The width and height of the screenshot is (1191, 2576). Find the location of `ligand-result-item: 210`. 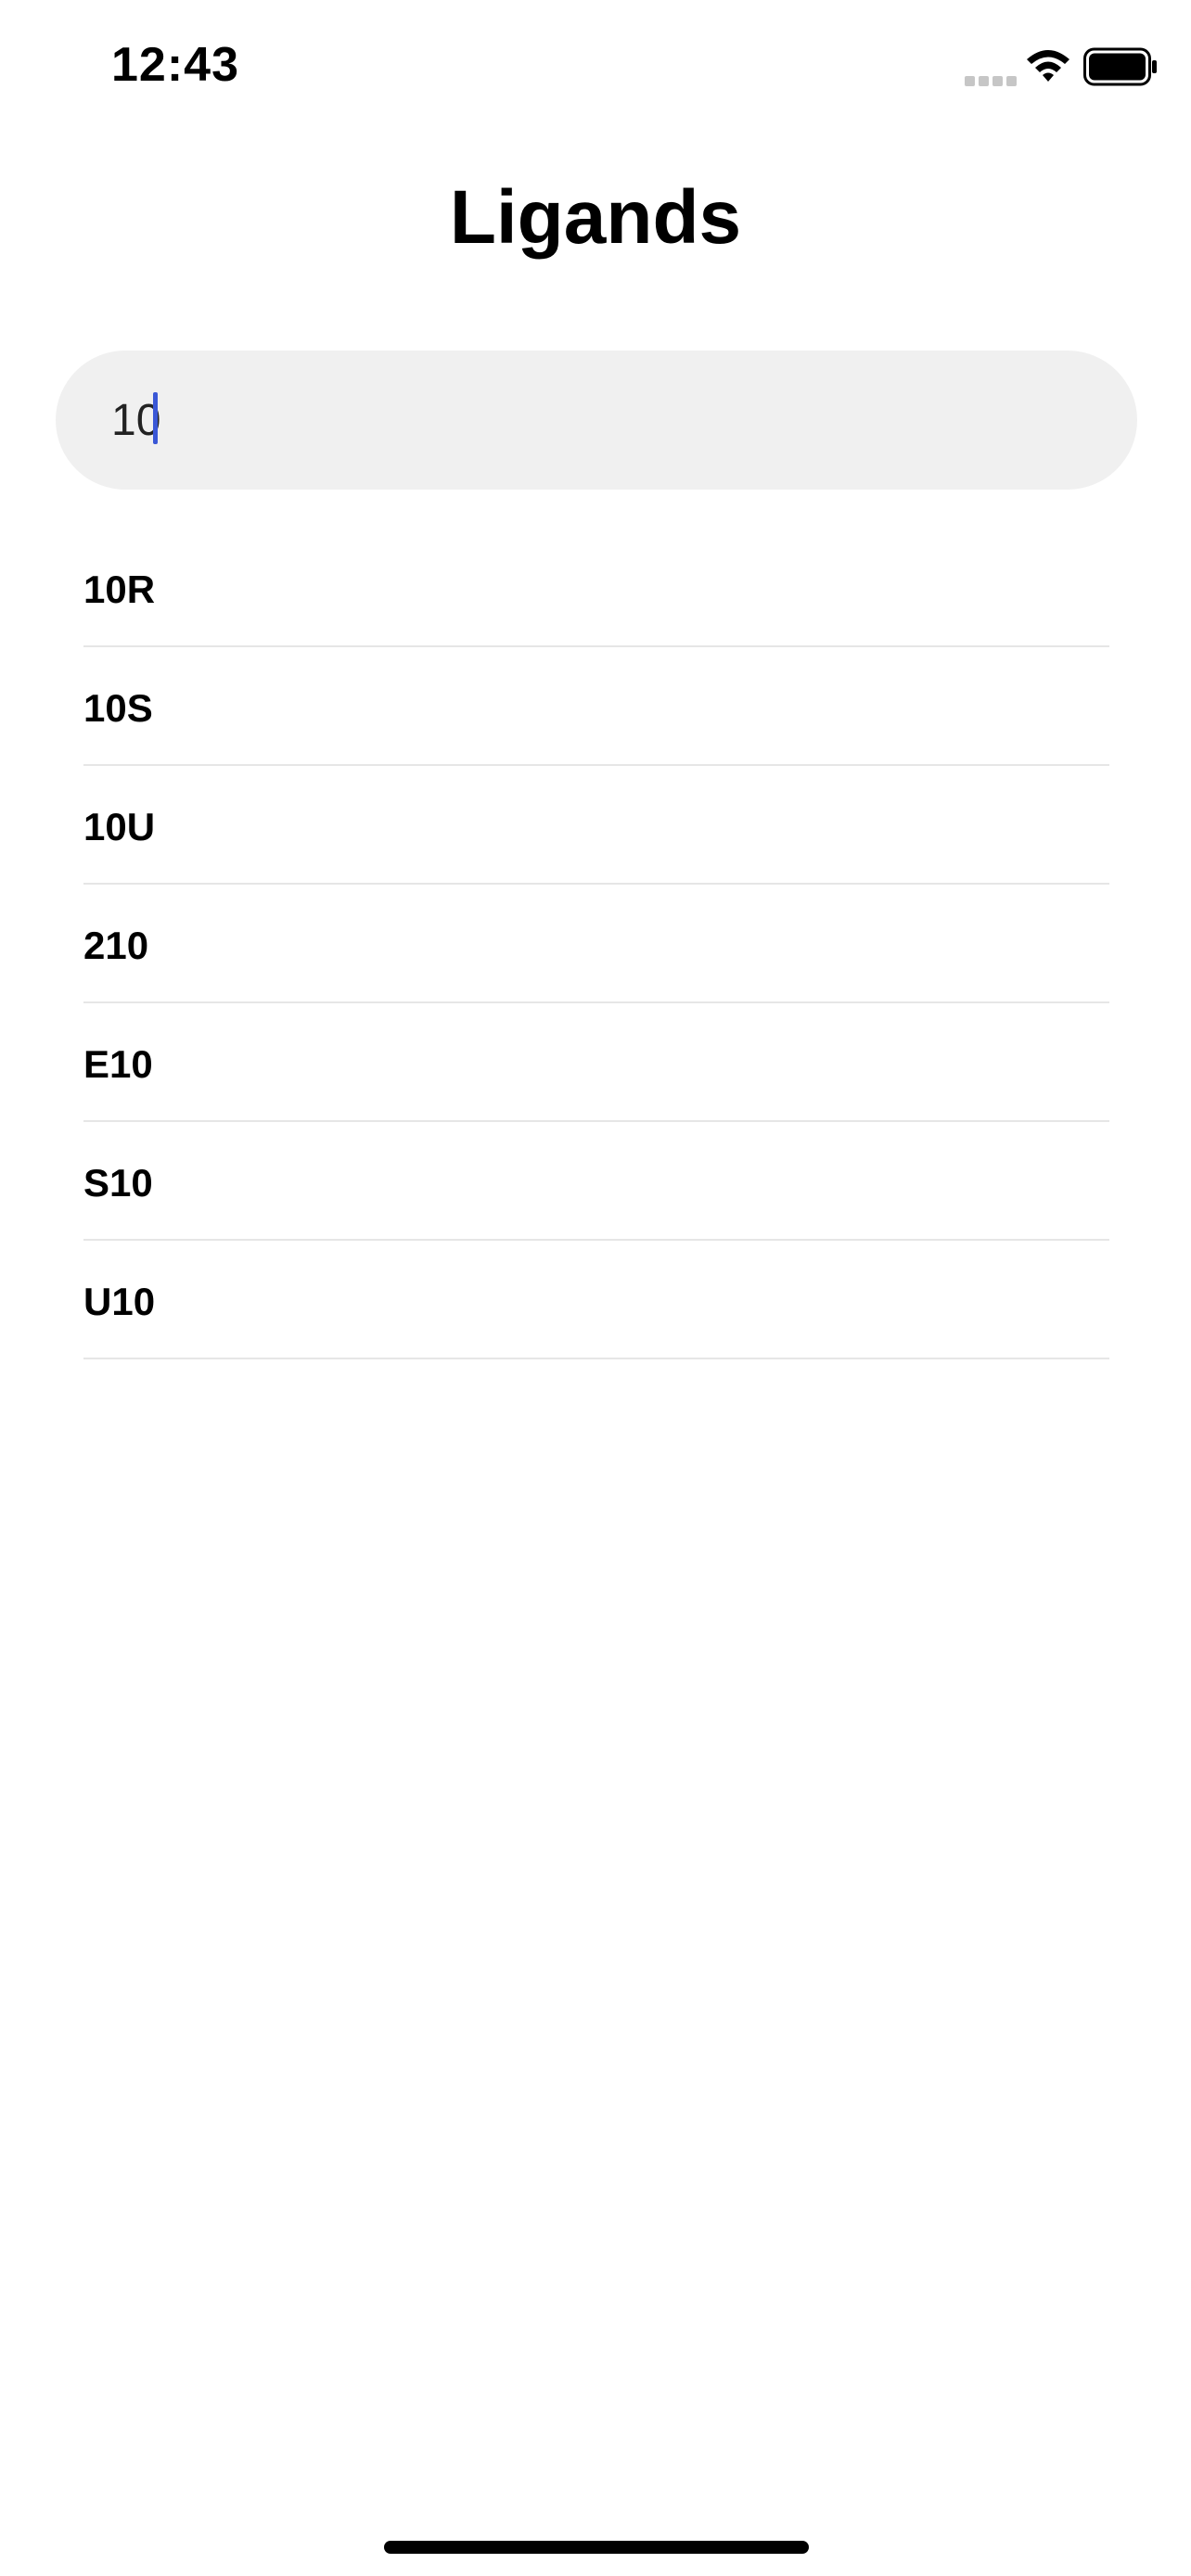

ligand-result-item: 210 is located at coordinates (596, 944).